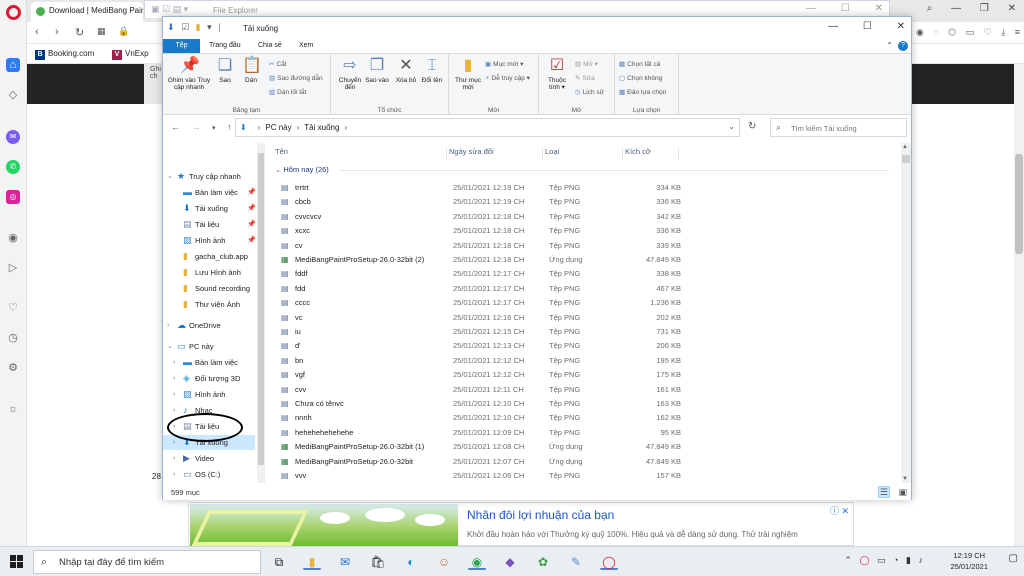 Image resolution: width=1024 pixels, height=576 pixels. I want to click on nav-item: › ☁ OneDrive, so click(209, 325).